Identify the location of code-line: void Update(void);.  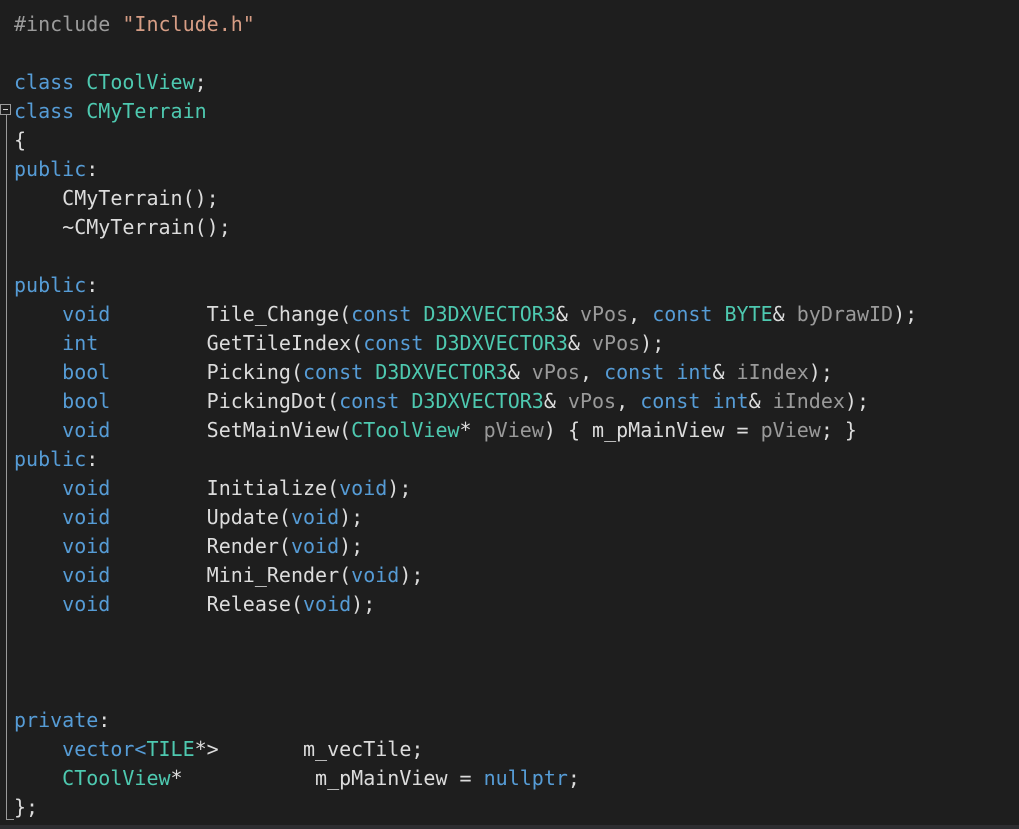
(465, 517).